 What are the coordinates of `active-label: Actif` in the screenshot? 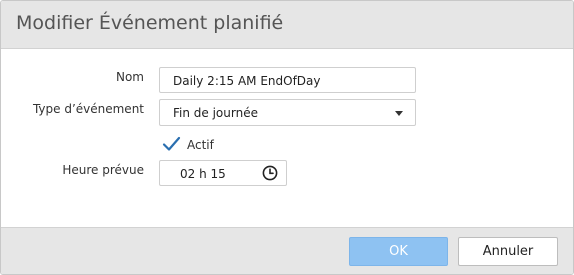 It's located at (200, 145).